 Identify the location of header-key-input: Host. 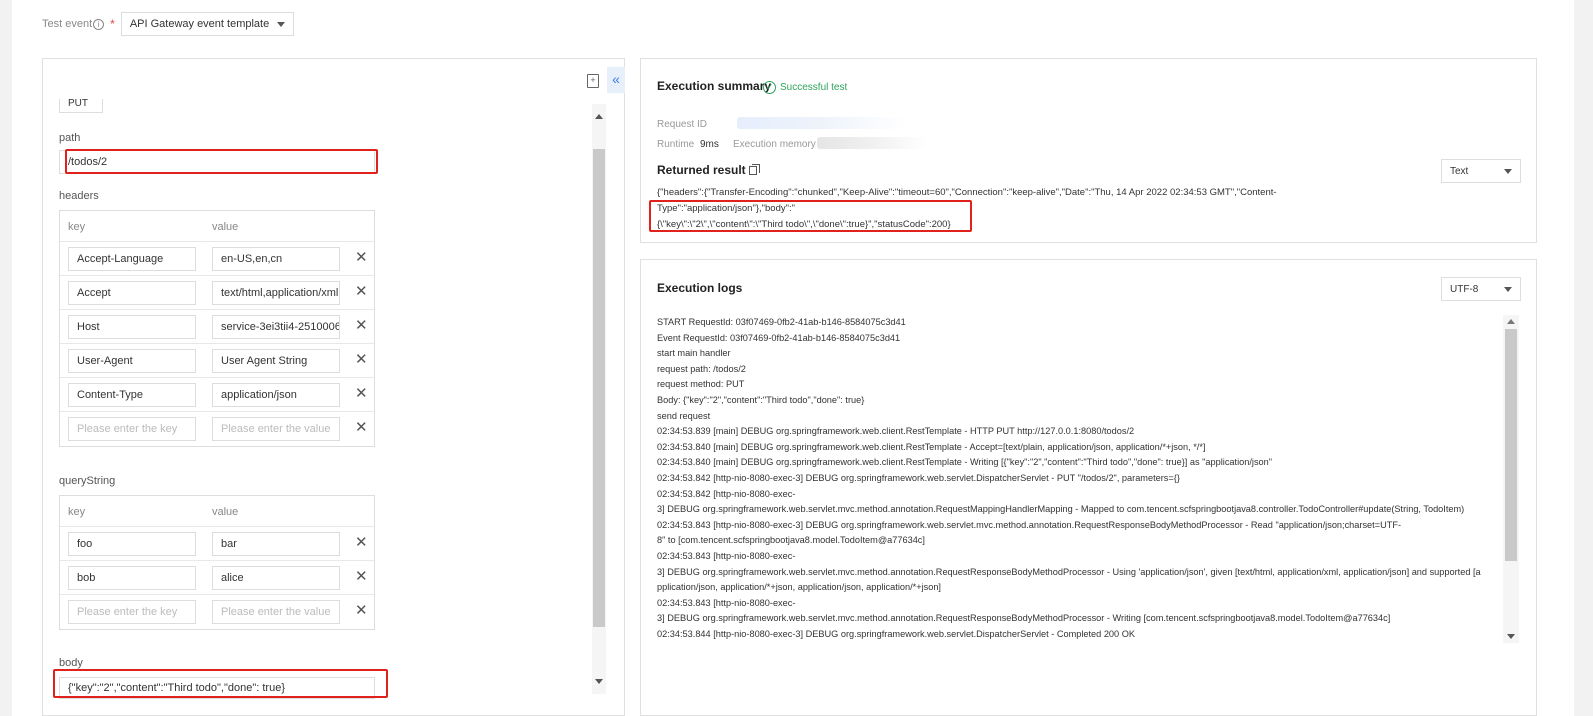
(132, 327).